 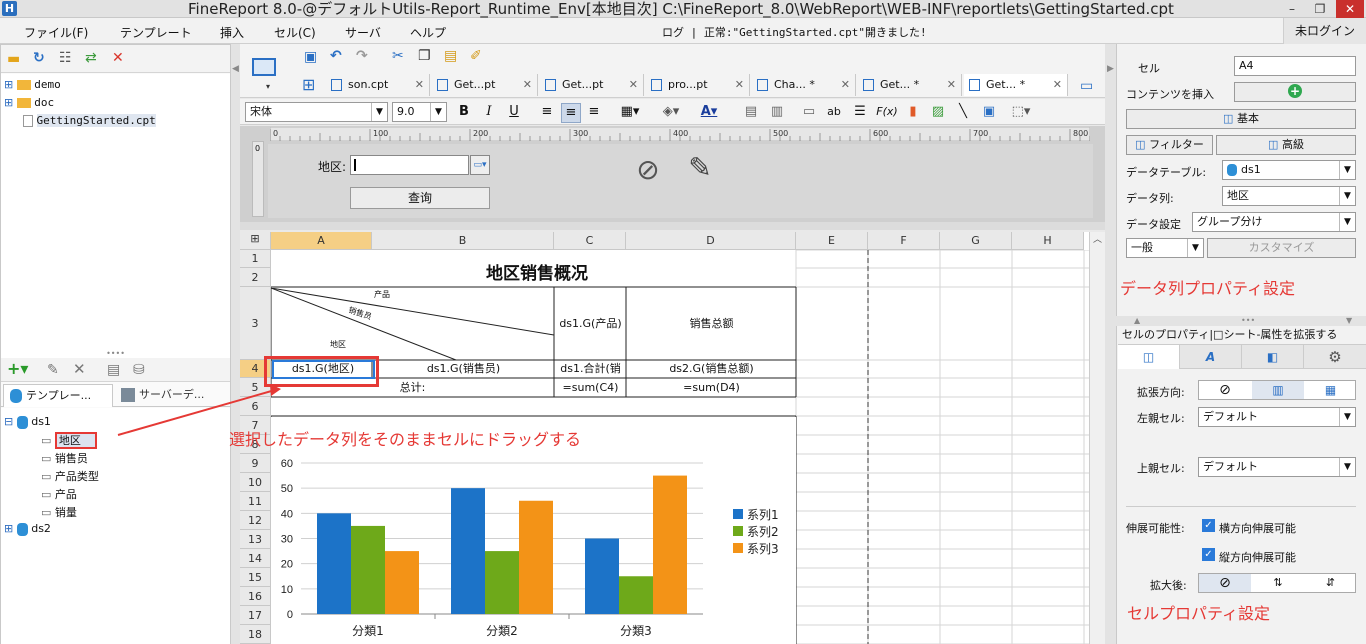 I want to click on settings-gear-icon: ⚙, so click(x=1335, y=357).